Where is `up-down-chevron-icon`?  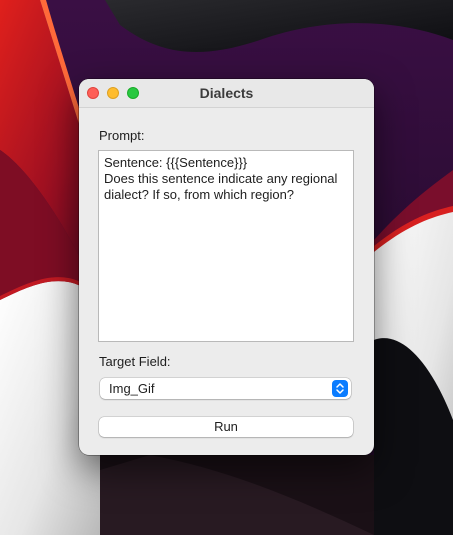 up-down-chevron-icon is located at coordinates (340, 388).